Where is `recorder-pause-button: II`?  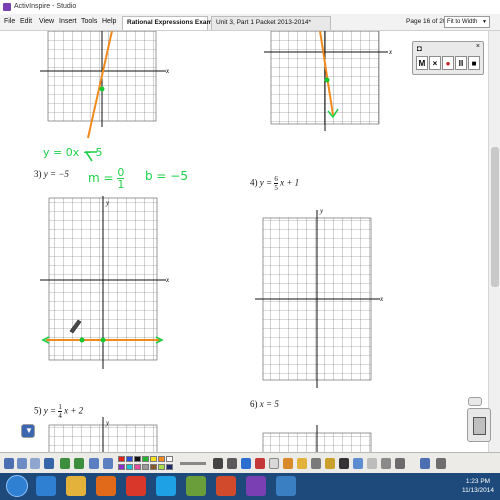
recorder-pause-button: II is located at coordinates (461, 63).